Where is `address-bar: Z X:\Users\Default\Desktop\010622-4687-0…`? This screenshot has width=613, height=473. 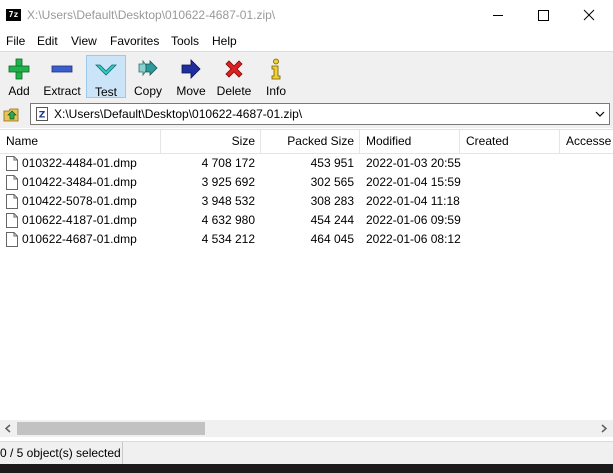 address-bar: Z X:\Users\Default\Desktop\010622-4687-0… is located at coordinates (306, 114).